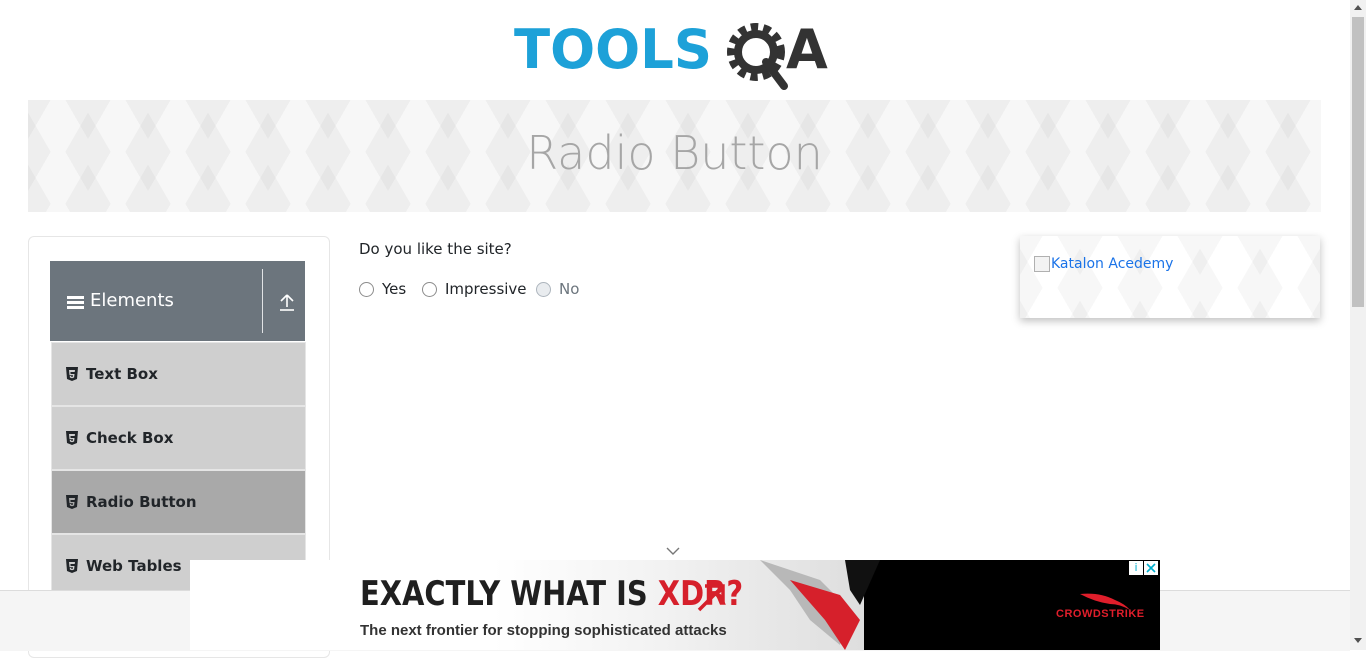  Describe the element at coordinates (177, 301) in the screenshot. I see `sidebar-group-elements: Elements` at that location.